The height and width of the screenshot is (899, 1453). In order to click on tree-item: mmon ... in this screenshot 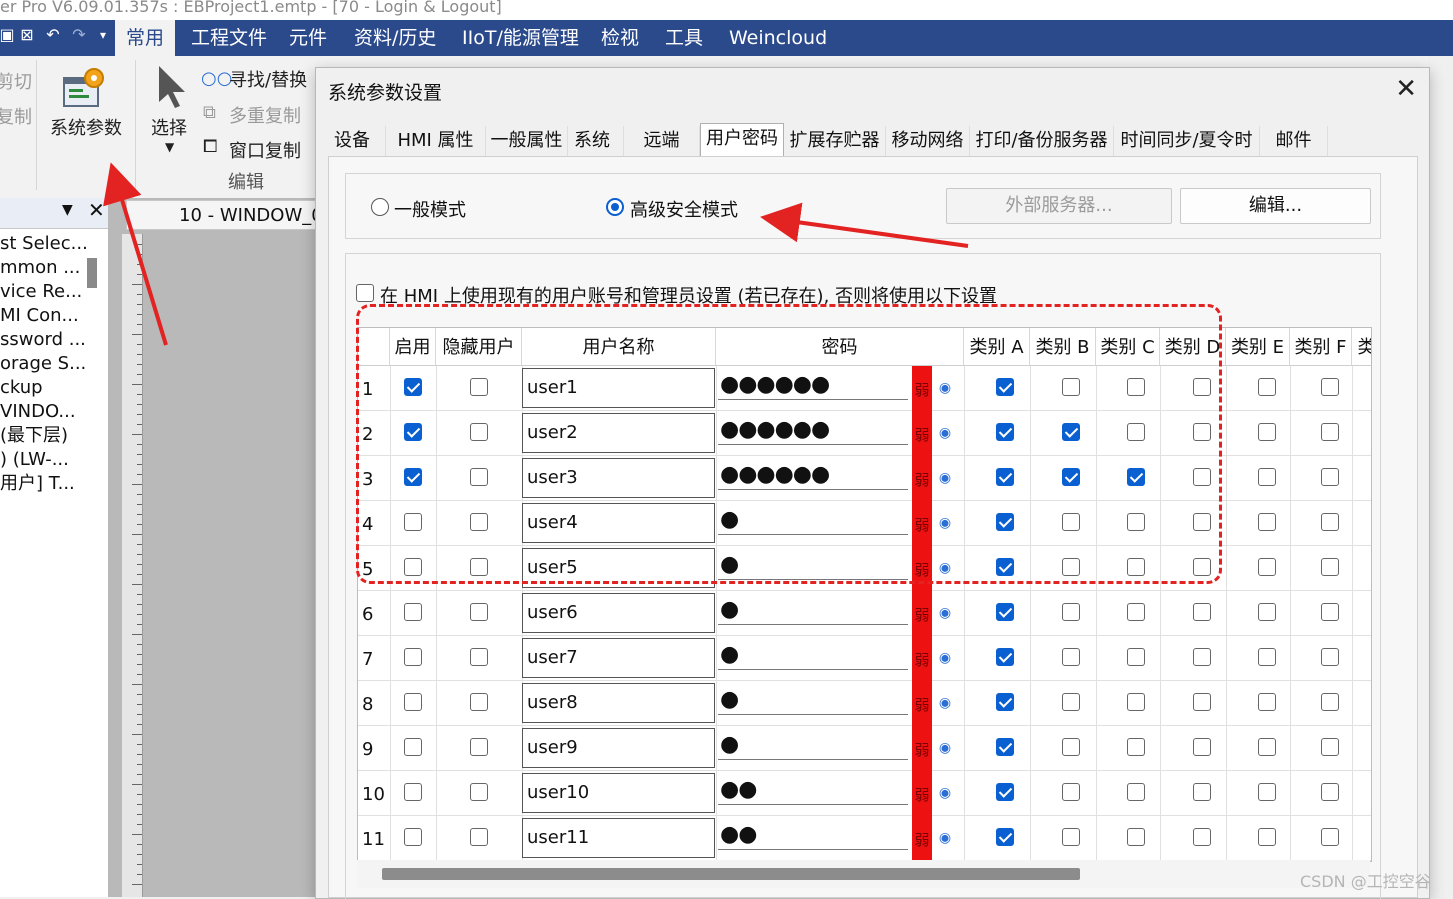, I will do `click(40, 268)`.